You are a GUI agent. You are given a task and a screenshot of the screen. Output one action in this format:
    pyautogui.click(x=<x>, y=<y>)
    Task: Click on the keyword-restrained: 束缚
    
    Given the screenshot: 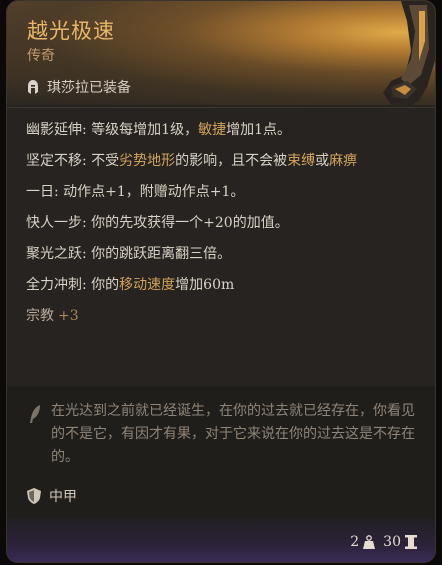 What is the action you would take?
    pyautogui.click(x=301, y=161)
    